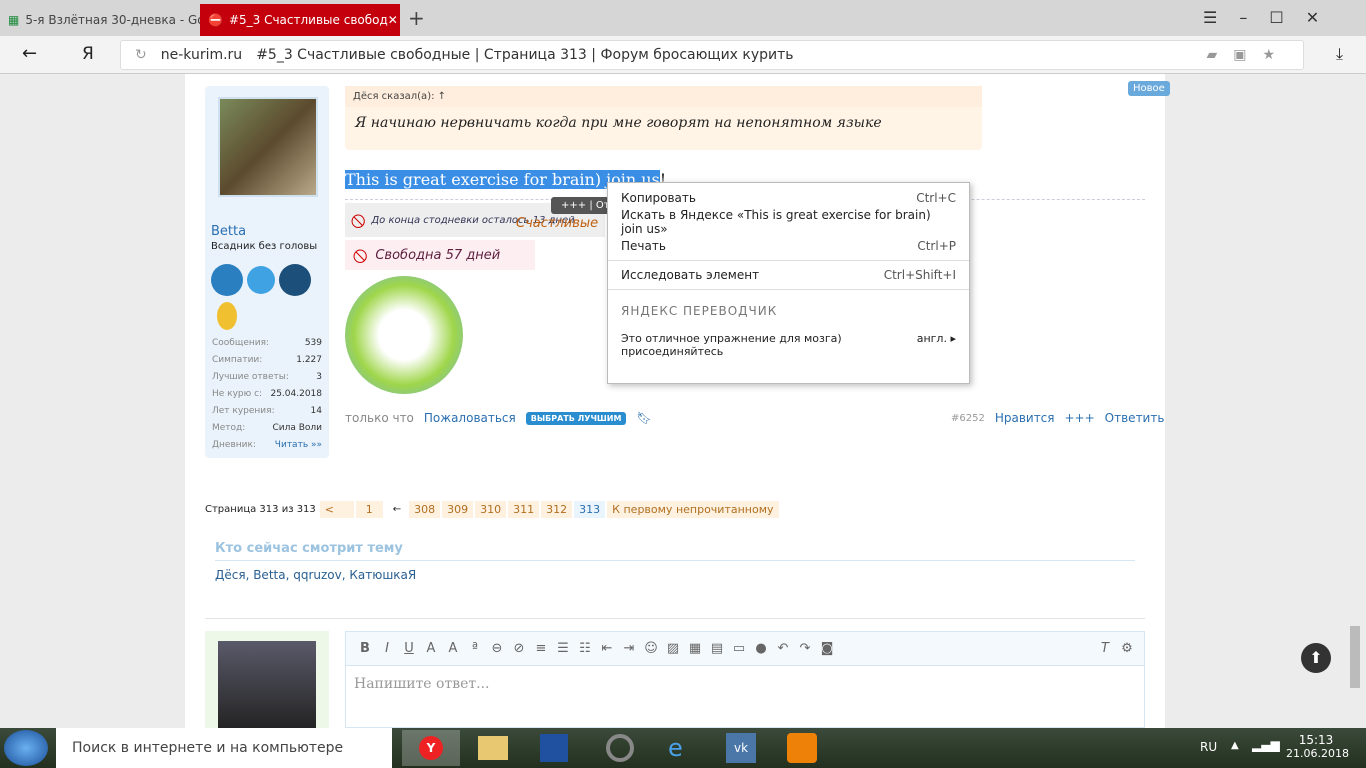 This screenshot has width=1366, height=768. What do you see at coordinates (620, 748) in the screenshot?
I see `chrome-like-app` at bounding box center [620, 748].